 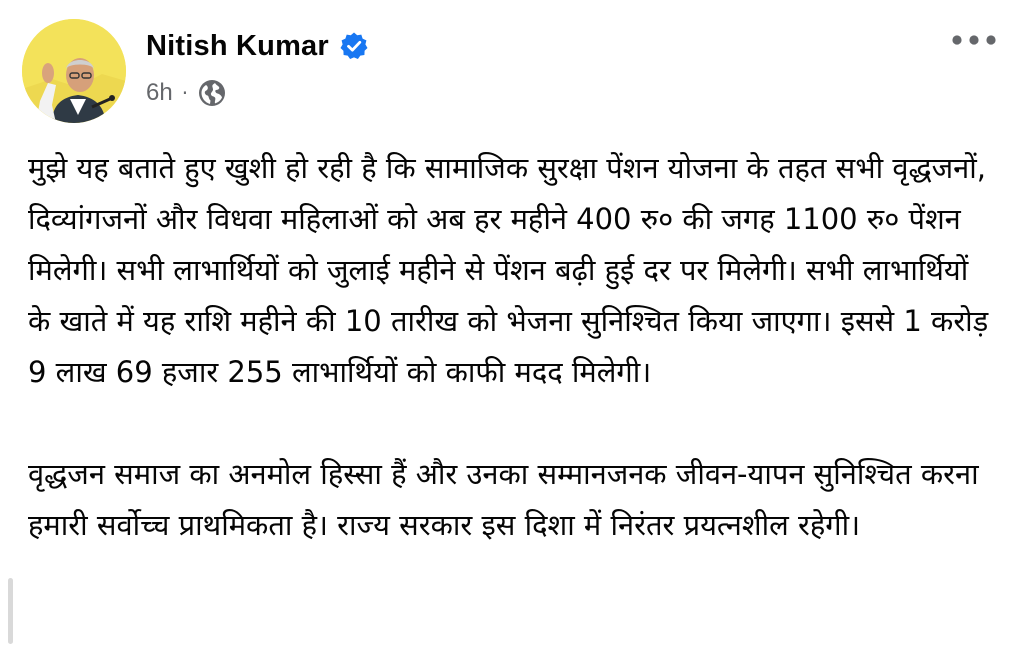 What do you see at coordinates (974, 40) in the screenshot?
I see `more-options-icon` at bounding box center [974, 40].